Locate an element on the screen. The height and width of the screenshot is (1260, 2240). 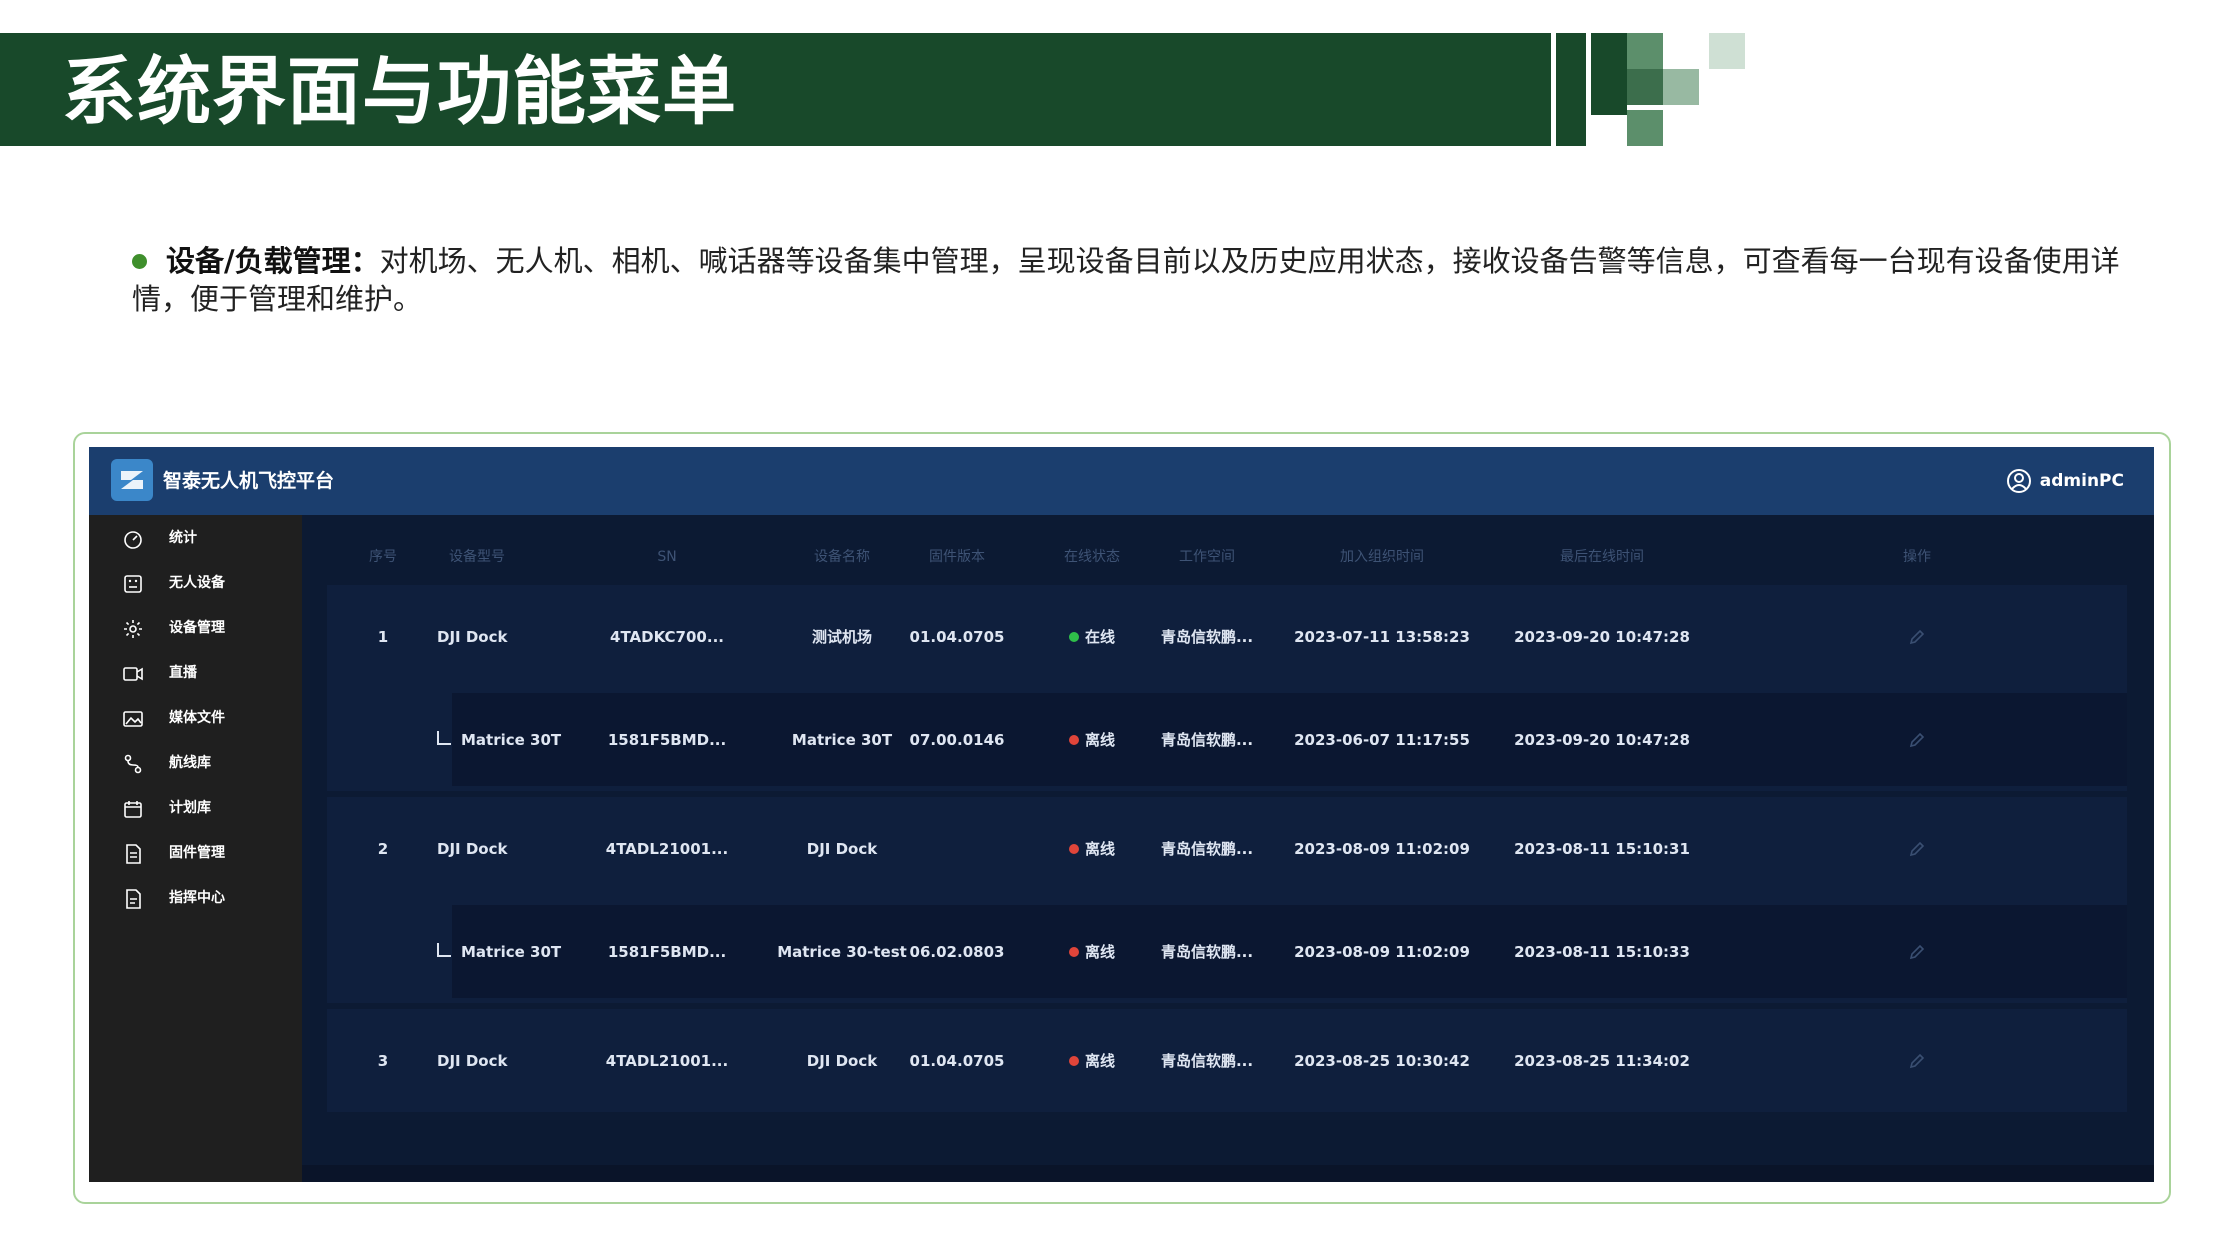
user-icon is located at coordinates (2018, 481).